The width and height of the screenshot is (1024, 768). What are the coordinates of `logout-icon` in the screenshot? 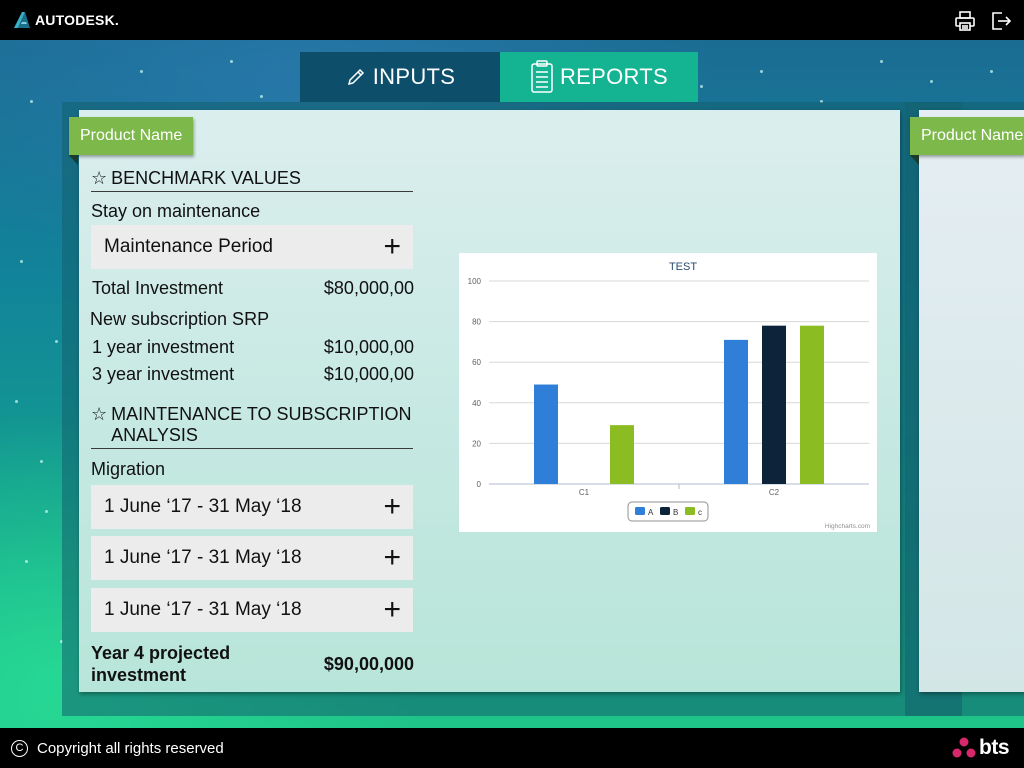 It's located at (1001, 21).